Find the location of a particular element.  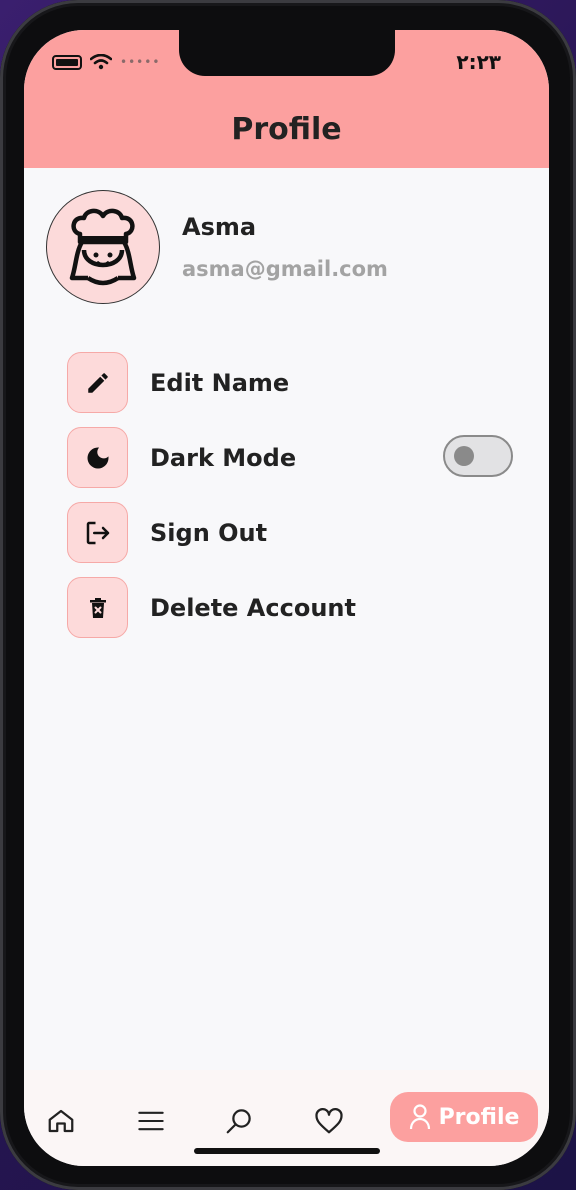

menu-item-sign-out: Sign Out is located at coordinates (287, 532).